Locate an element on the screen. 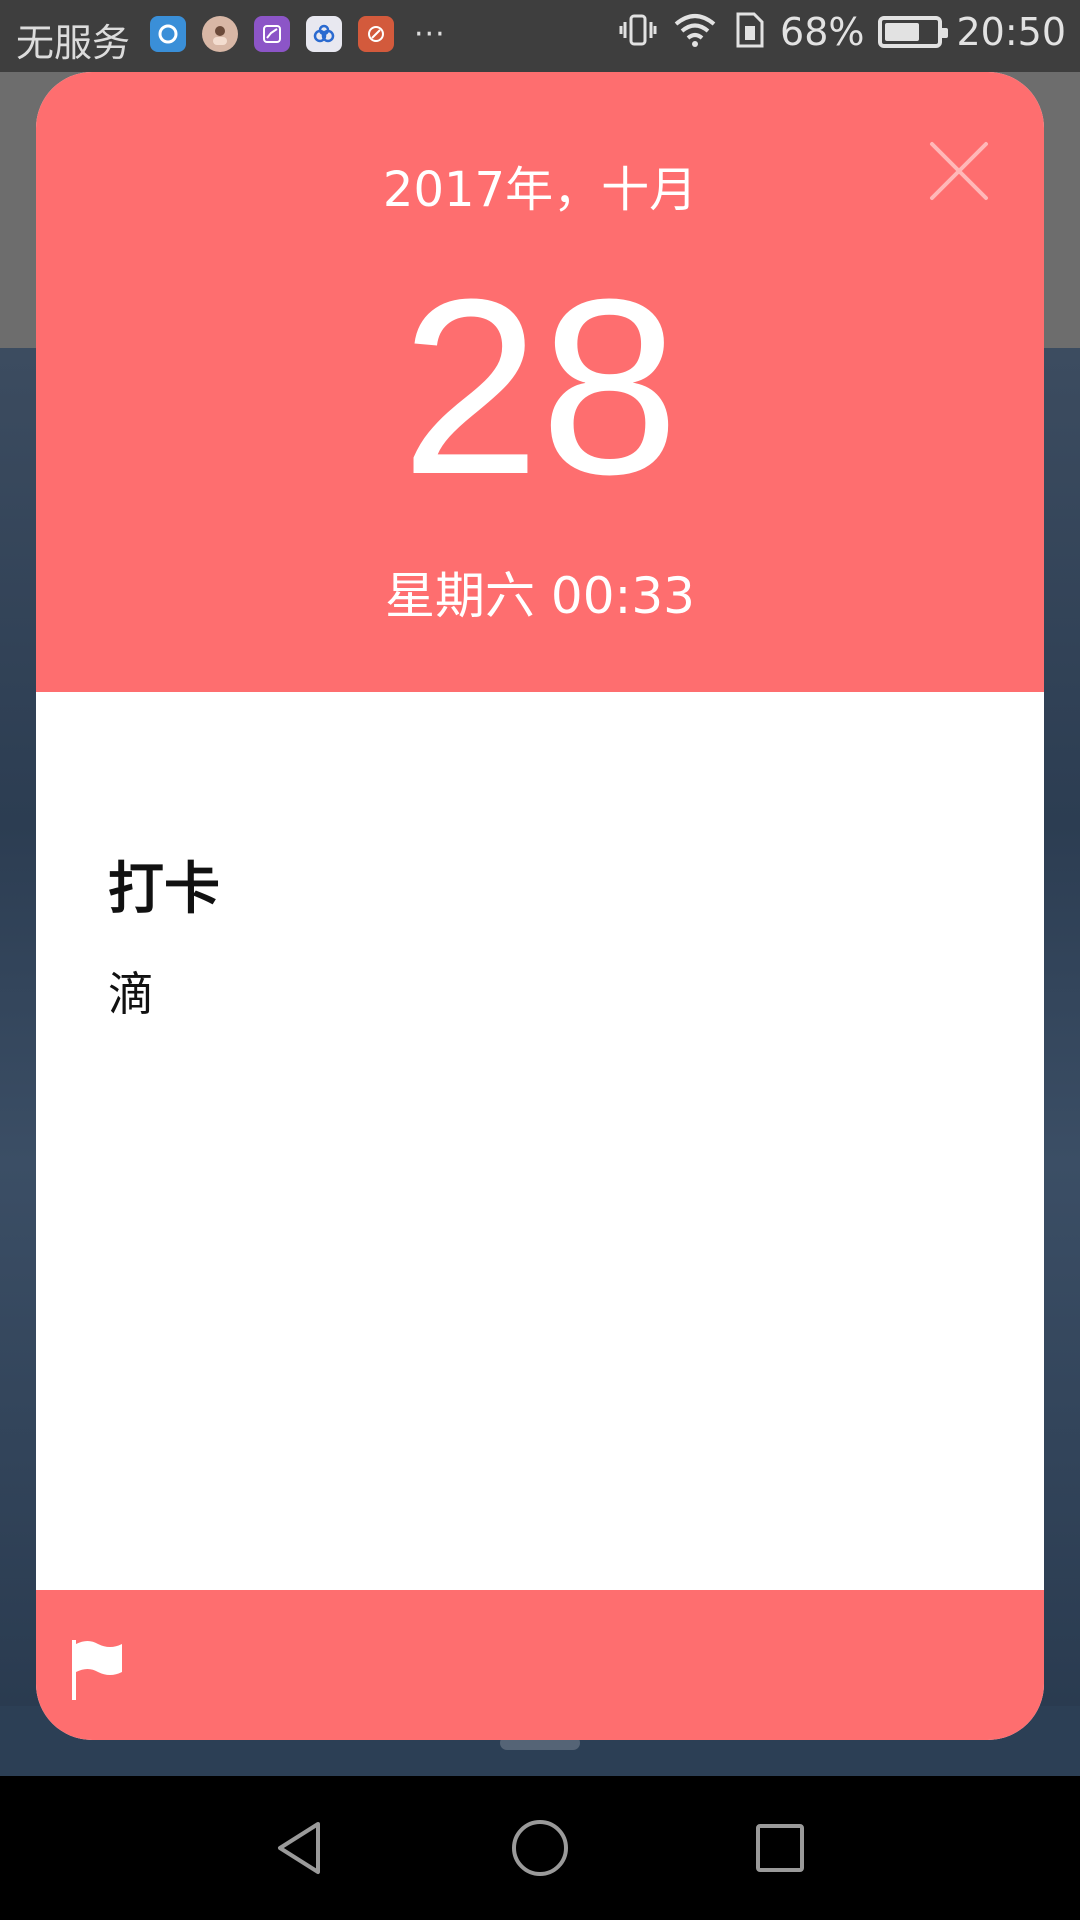 Image resolution: width=1080 pixels, height=1920 pixels. battery-icon is located at coordinates (913, 32).